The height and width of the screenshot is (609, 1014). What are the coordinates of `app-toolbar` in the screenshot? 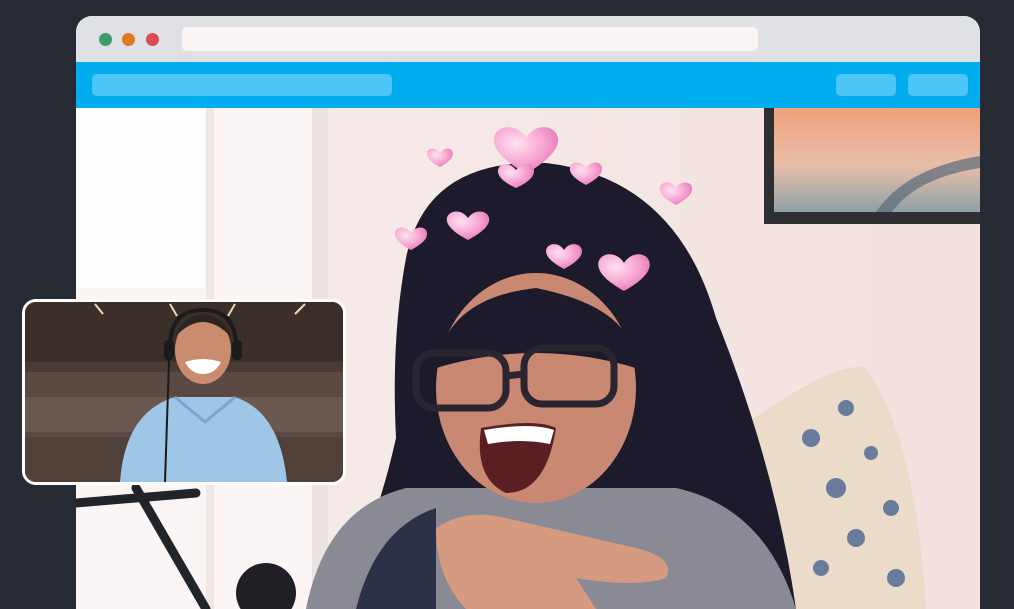 It's located at (528, 85).